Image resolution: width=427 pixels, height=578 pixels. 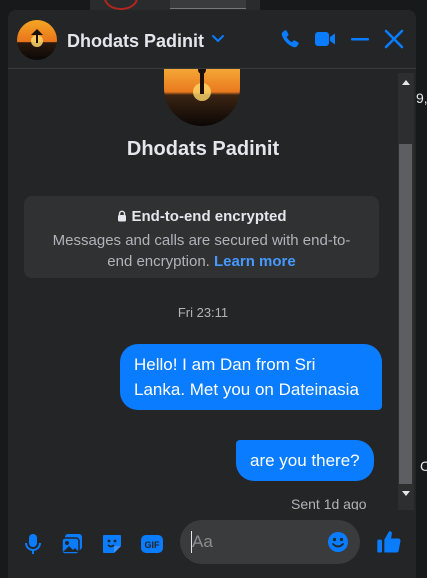 What do you see at coordinates (360, 39) in the screenshot?
I see `minimize-icon` at bounding box center [360, 39].